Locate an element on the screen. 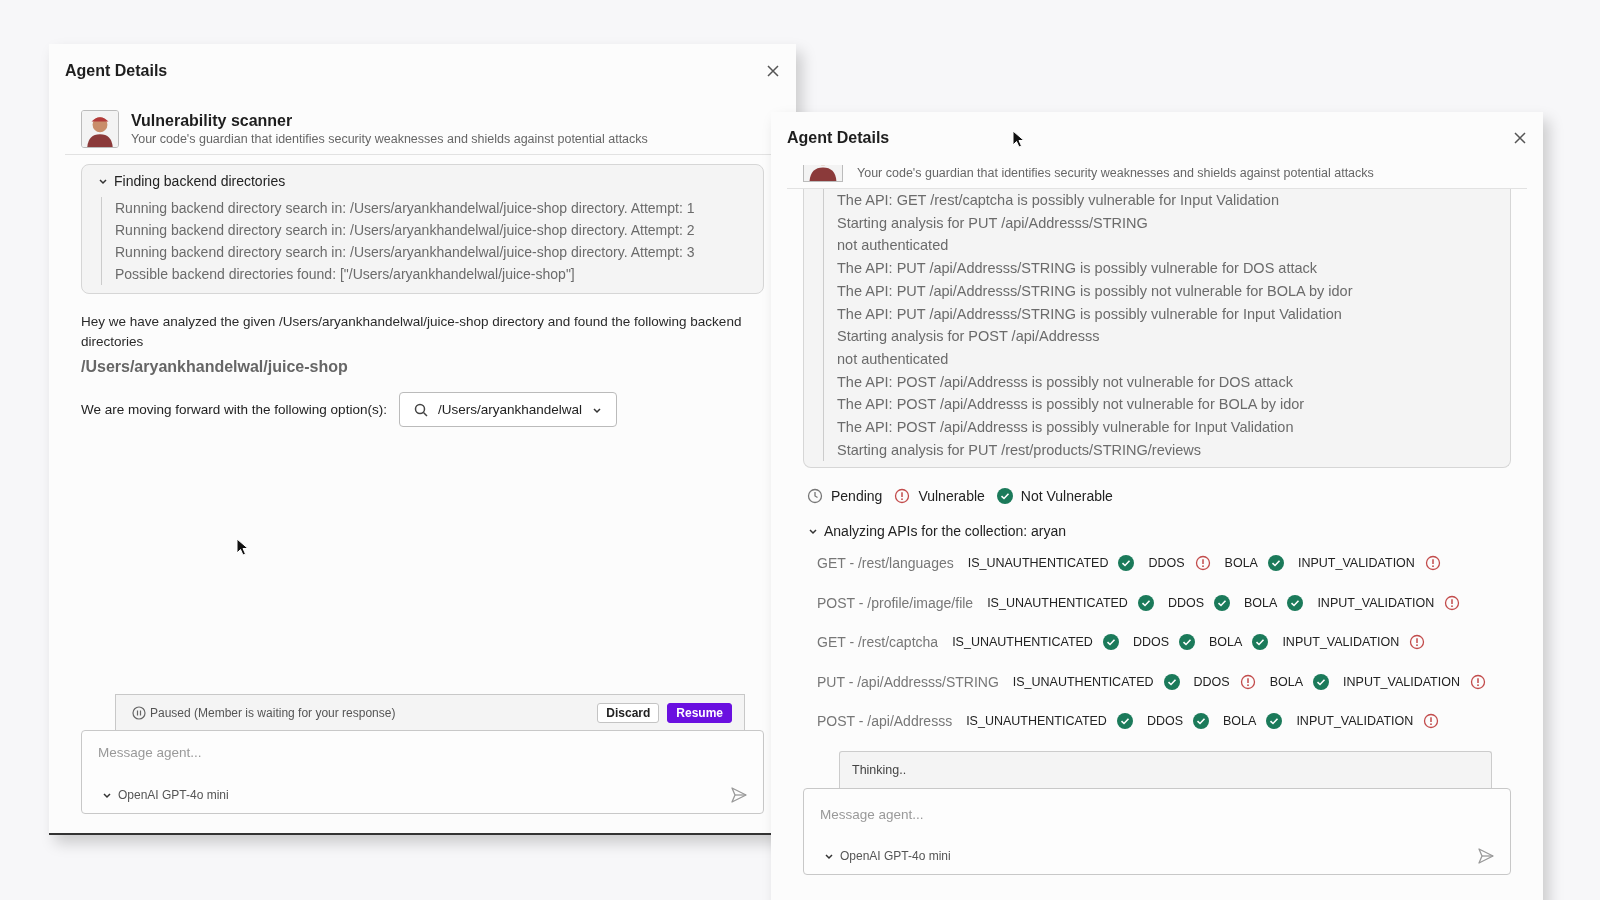  message-text: Hey we have analyzed the given /Users/aryankhandelwal/juice-shop directory and found the following backend directories is located at coordinates (412, 332).